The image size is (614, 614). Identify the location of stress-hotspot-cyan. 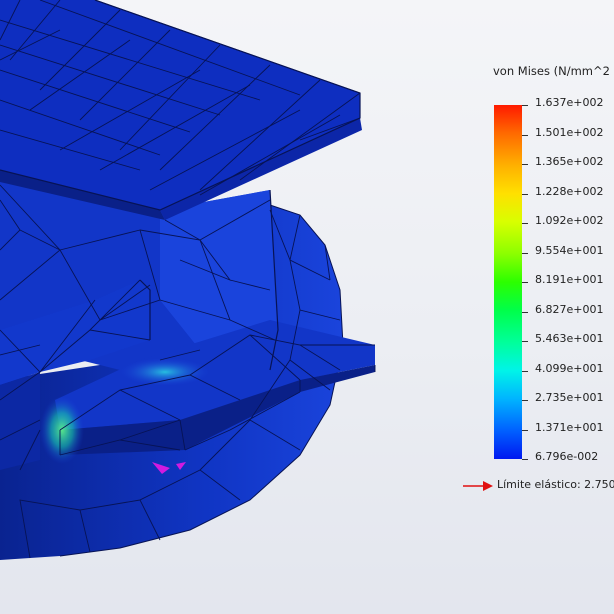
(165, 372).